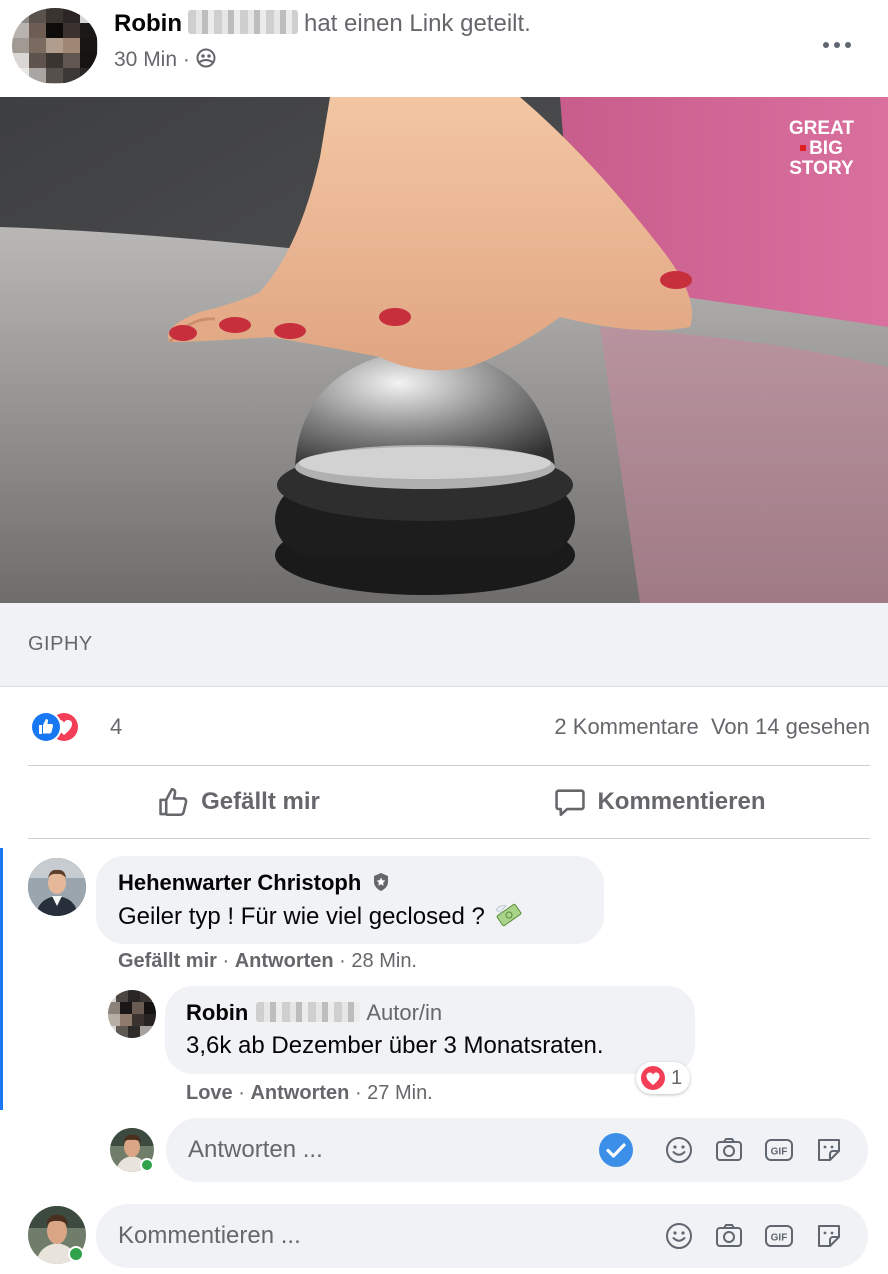 This screenshot has height=1274, width=888. I want to click on comment-input-box: GIF, so click(482, 1236).